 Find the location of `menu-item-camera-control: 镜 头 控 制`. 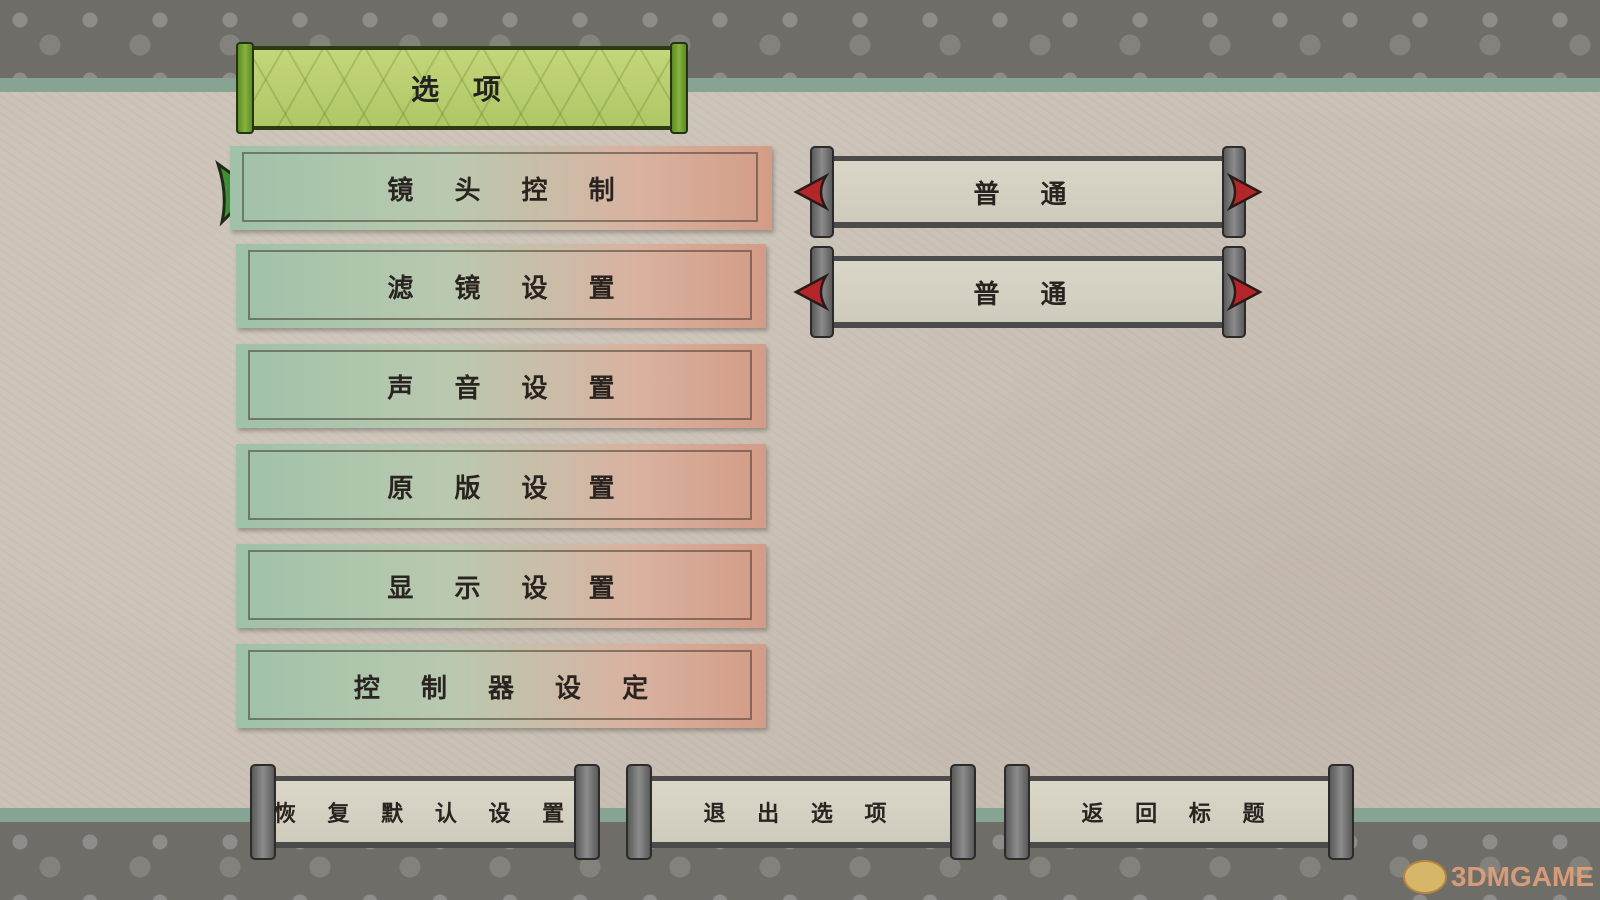

menu-item-camera-control: 镜 头 控 制 is located at coordinates (501, 188).